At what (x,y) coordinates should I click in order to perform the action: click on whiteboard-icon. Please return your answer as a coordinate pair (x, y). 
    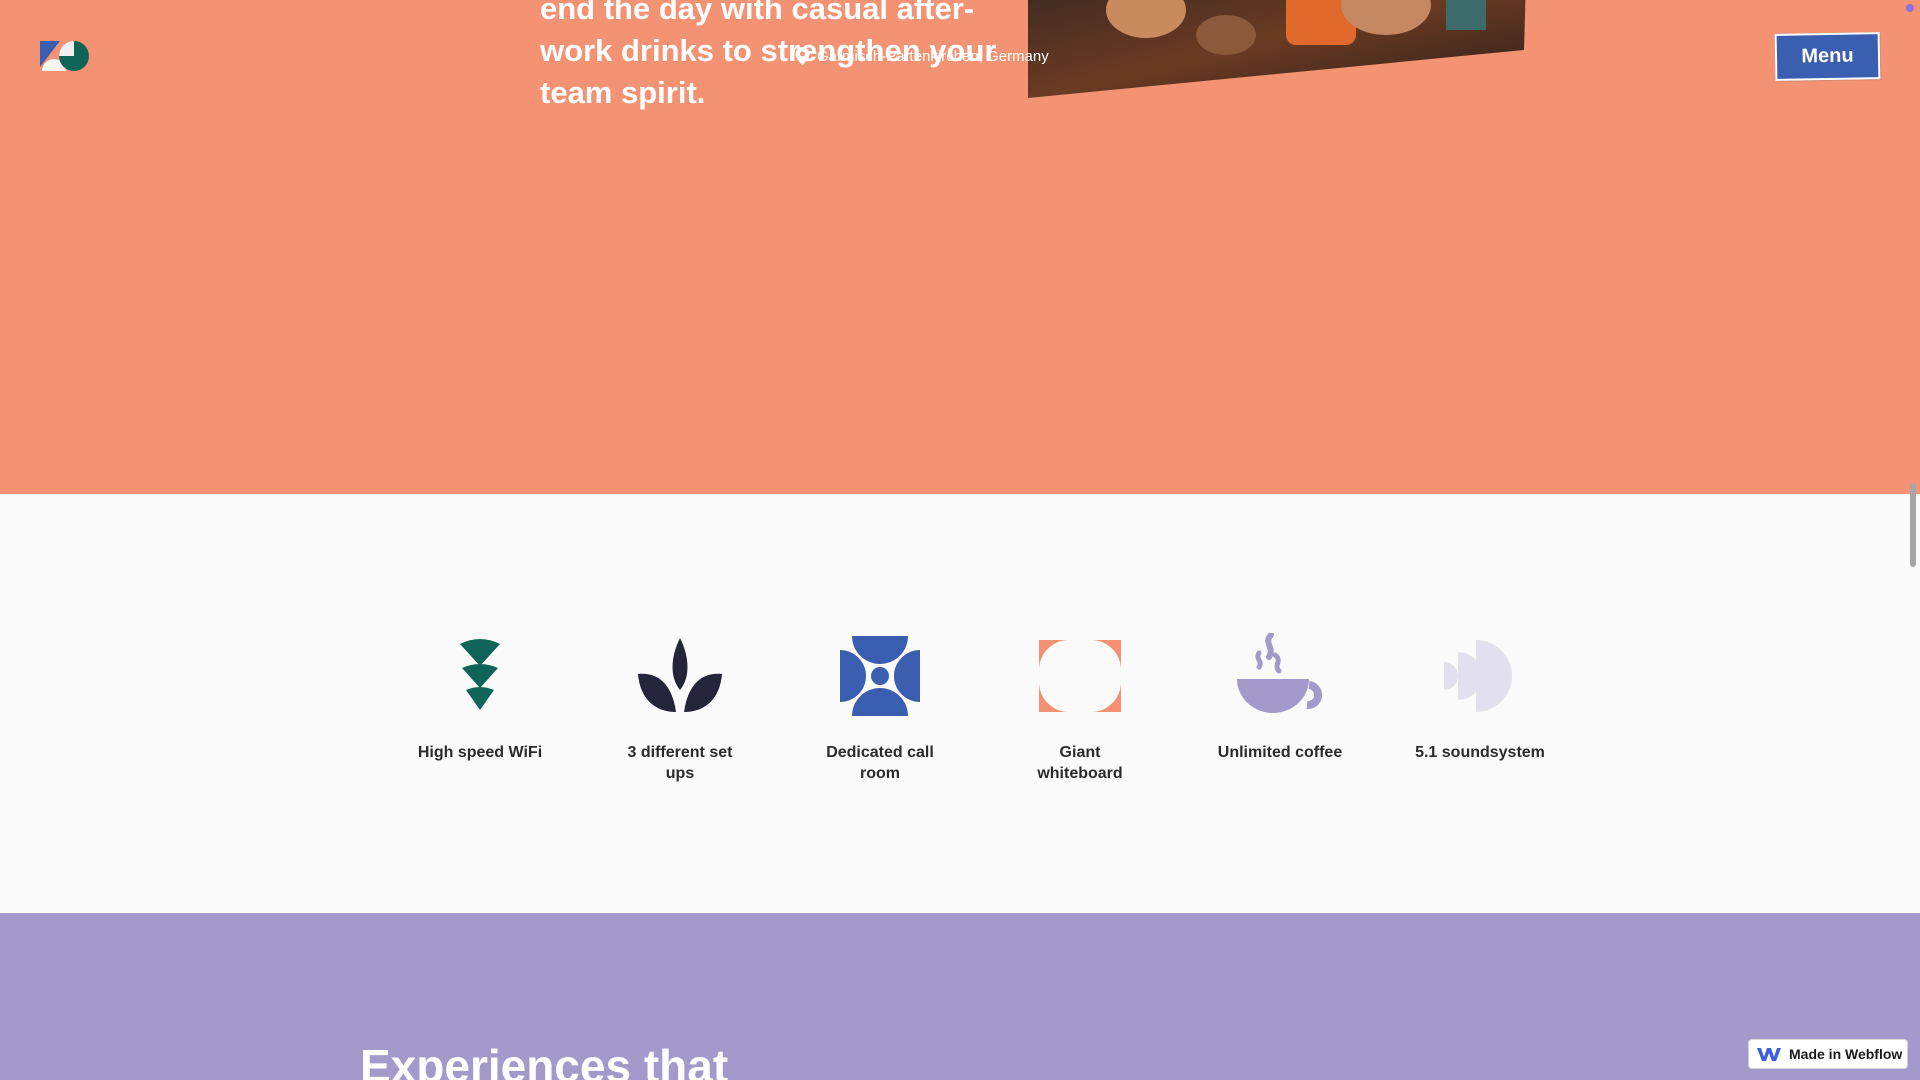
    Looking at the image, I should click on (1080, 676).